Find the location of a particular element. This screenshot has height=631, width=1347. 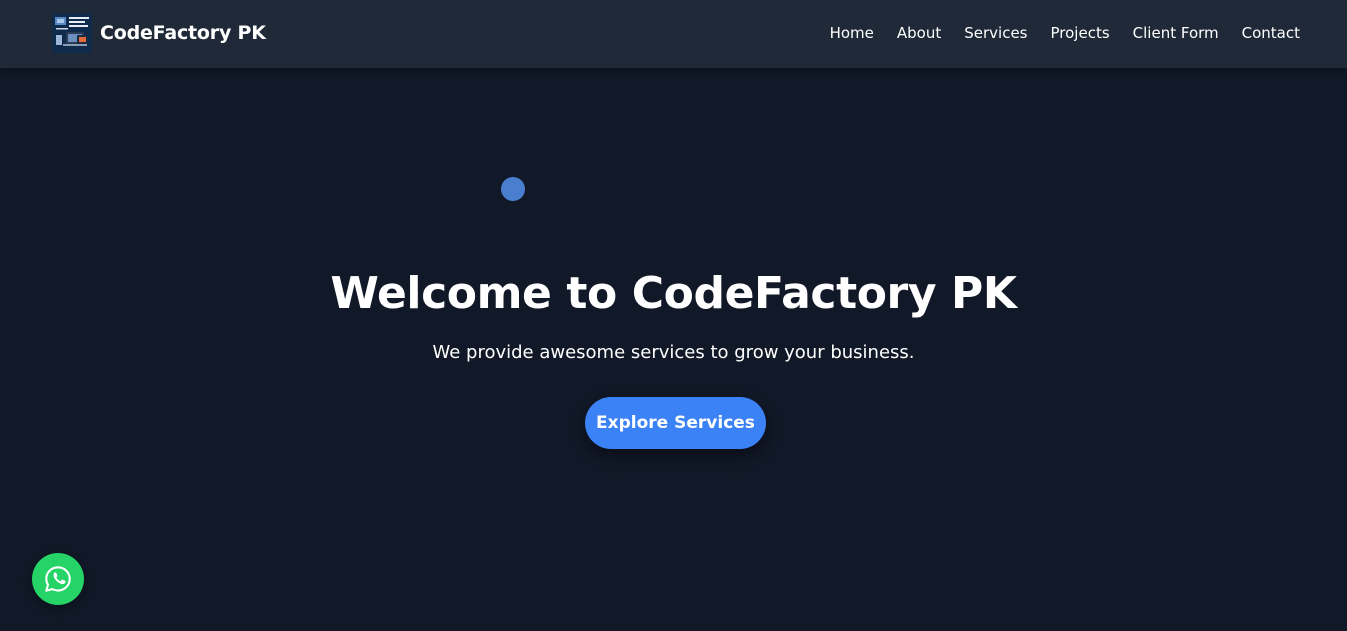

whatsapp-icon is located at coordinates (58, 579).